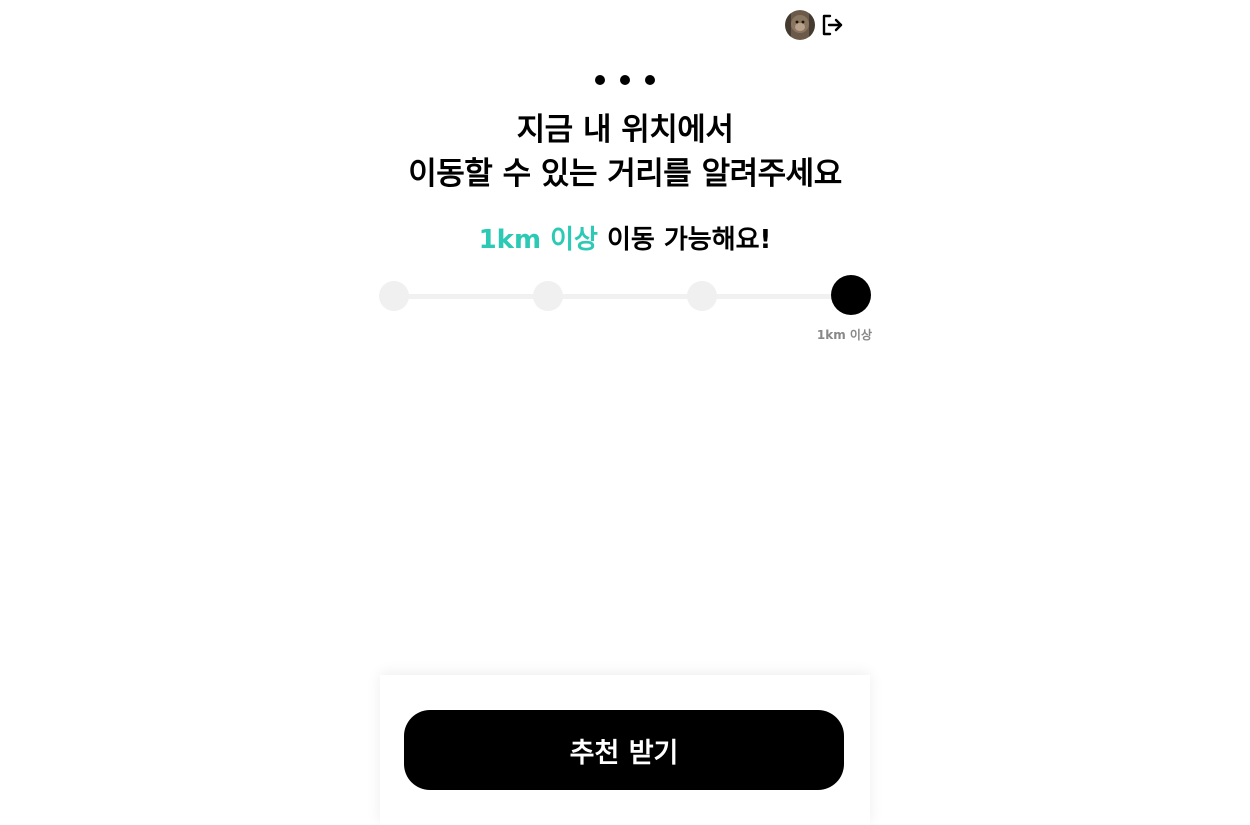 The height and width of the screenshot is (825, 1250). I want to click on logout-button, so click(832, 25).